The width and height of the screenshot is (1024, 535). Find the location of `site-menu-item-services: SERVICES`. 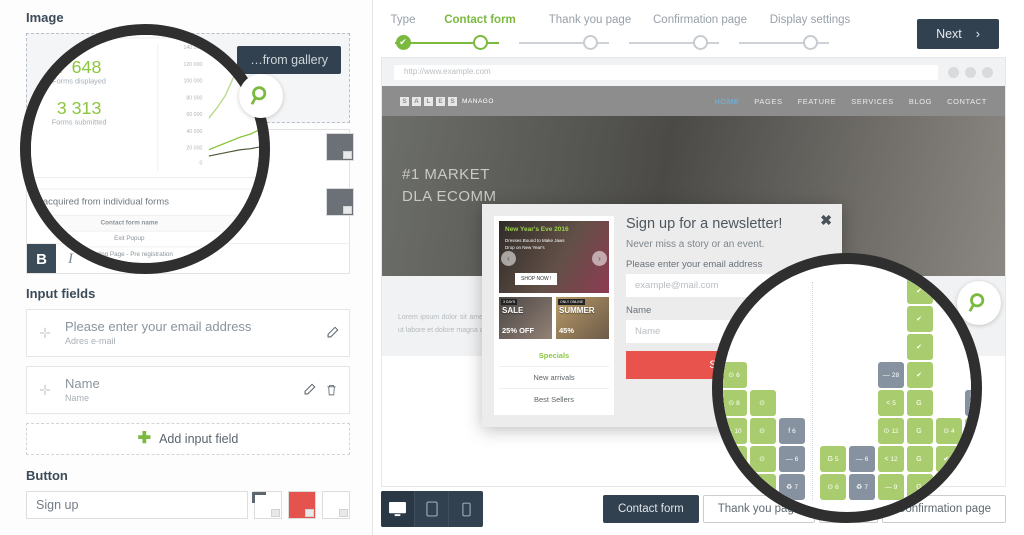

site-menu-item-services: SERVICES is located at coordinates (872, 101).